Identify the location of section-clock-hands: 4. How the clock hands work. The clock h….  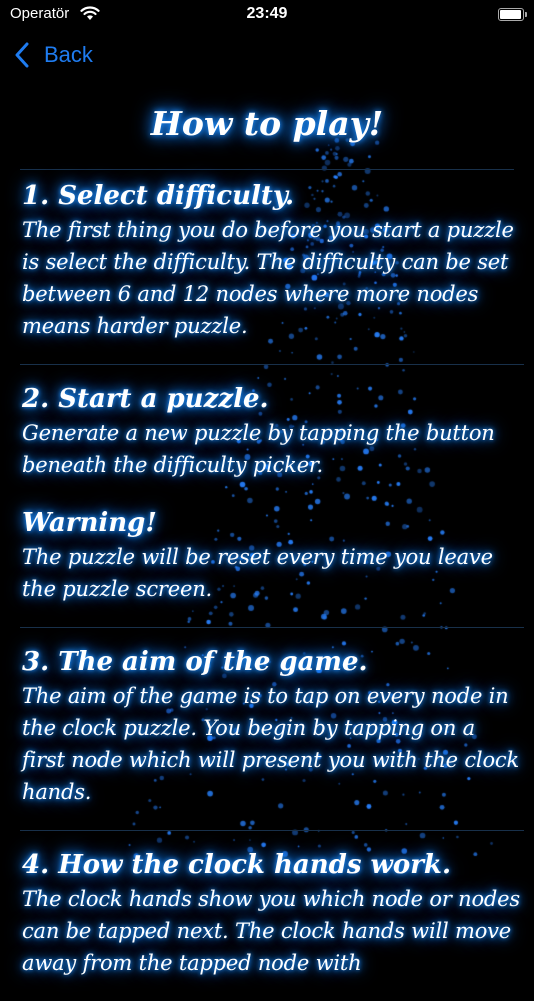
(272, 924).